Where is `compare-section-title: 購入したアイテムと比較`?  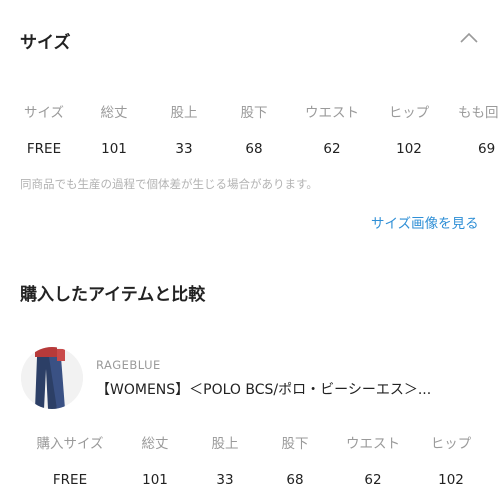
compare-section-title: 購入したアイテムと比較 is located at coordinates (113, 295).